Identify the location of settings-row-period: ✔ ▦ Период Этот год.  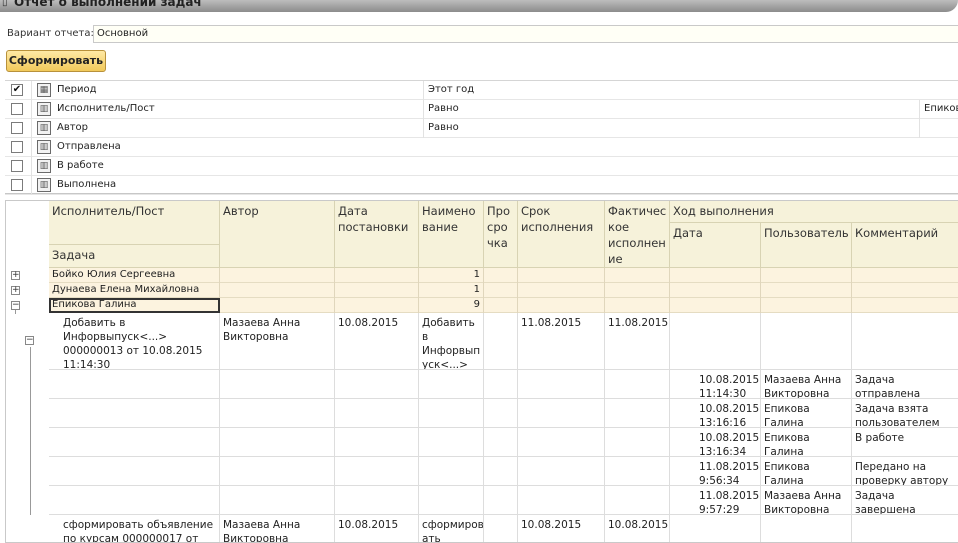
(481, 90).